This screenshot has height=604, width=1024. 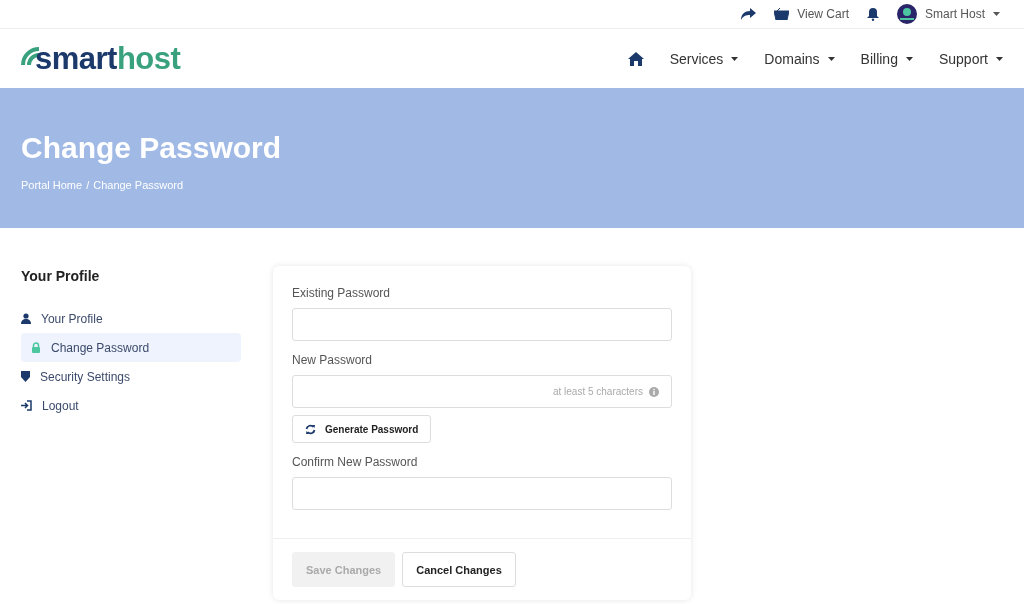 I want to click on page-title: Change Password, so click(x=152, y=148).